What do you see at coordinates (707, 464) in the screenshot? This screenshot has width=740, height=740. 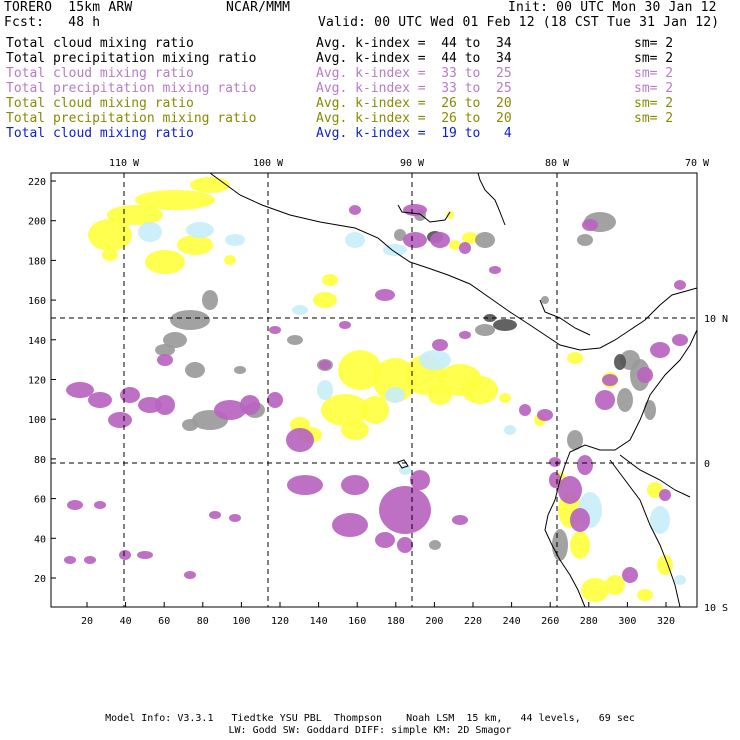 I see `latitude-label: 0` at bounding box center [707, 464].